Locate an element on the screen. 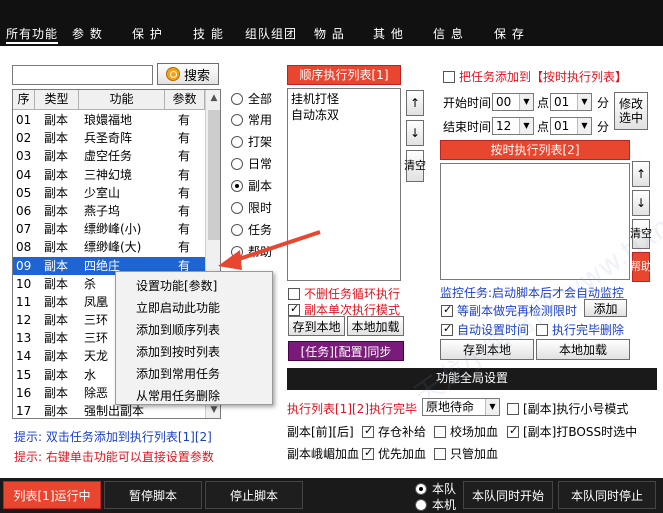  checkbox-box is located at coordinates (513, 408).